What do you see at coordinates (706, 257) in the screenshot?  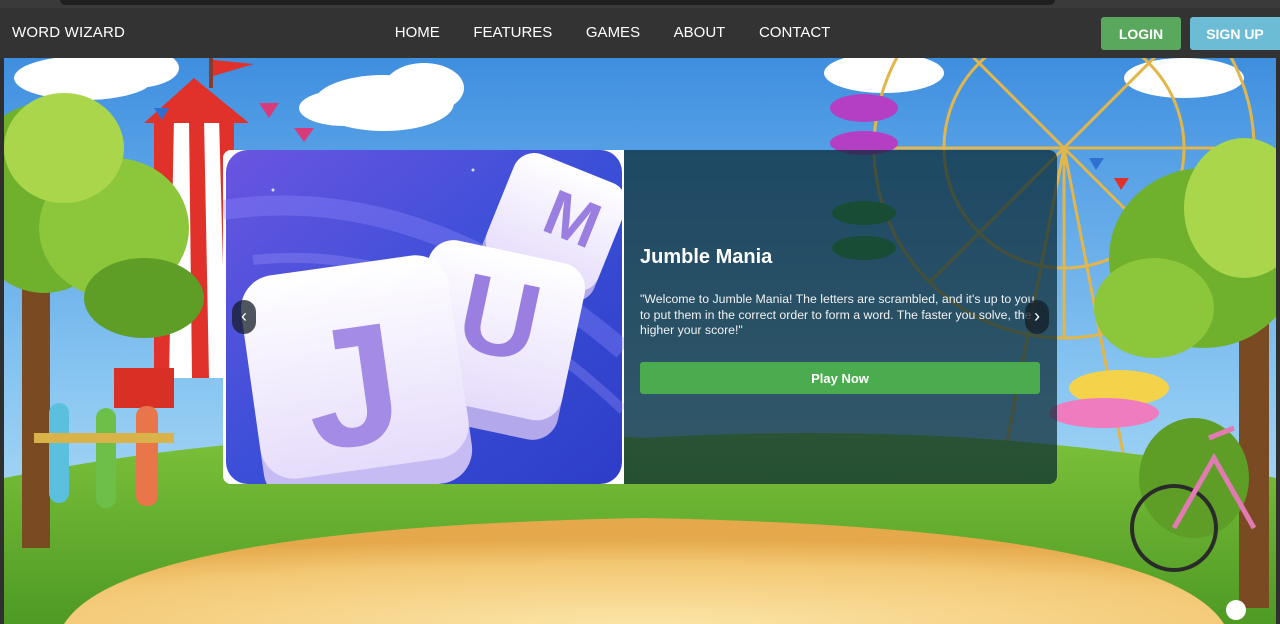 I see `game-title: Jumble Mania` at bounding box center [706, 257].